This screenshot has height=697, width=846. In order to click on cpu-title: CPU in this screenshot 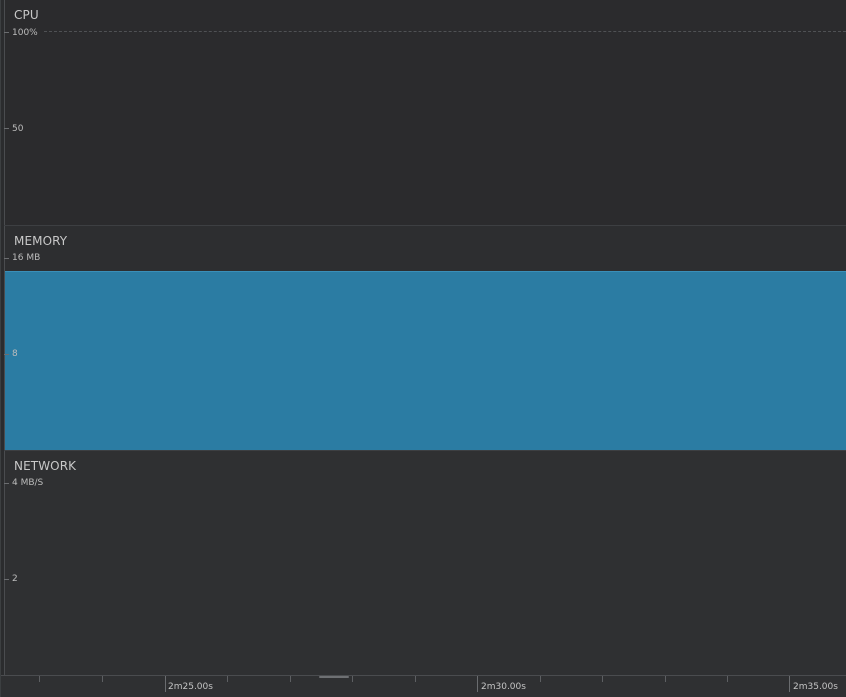, I will do `click(26, 15)`.